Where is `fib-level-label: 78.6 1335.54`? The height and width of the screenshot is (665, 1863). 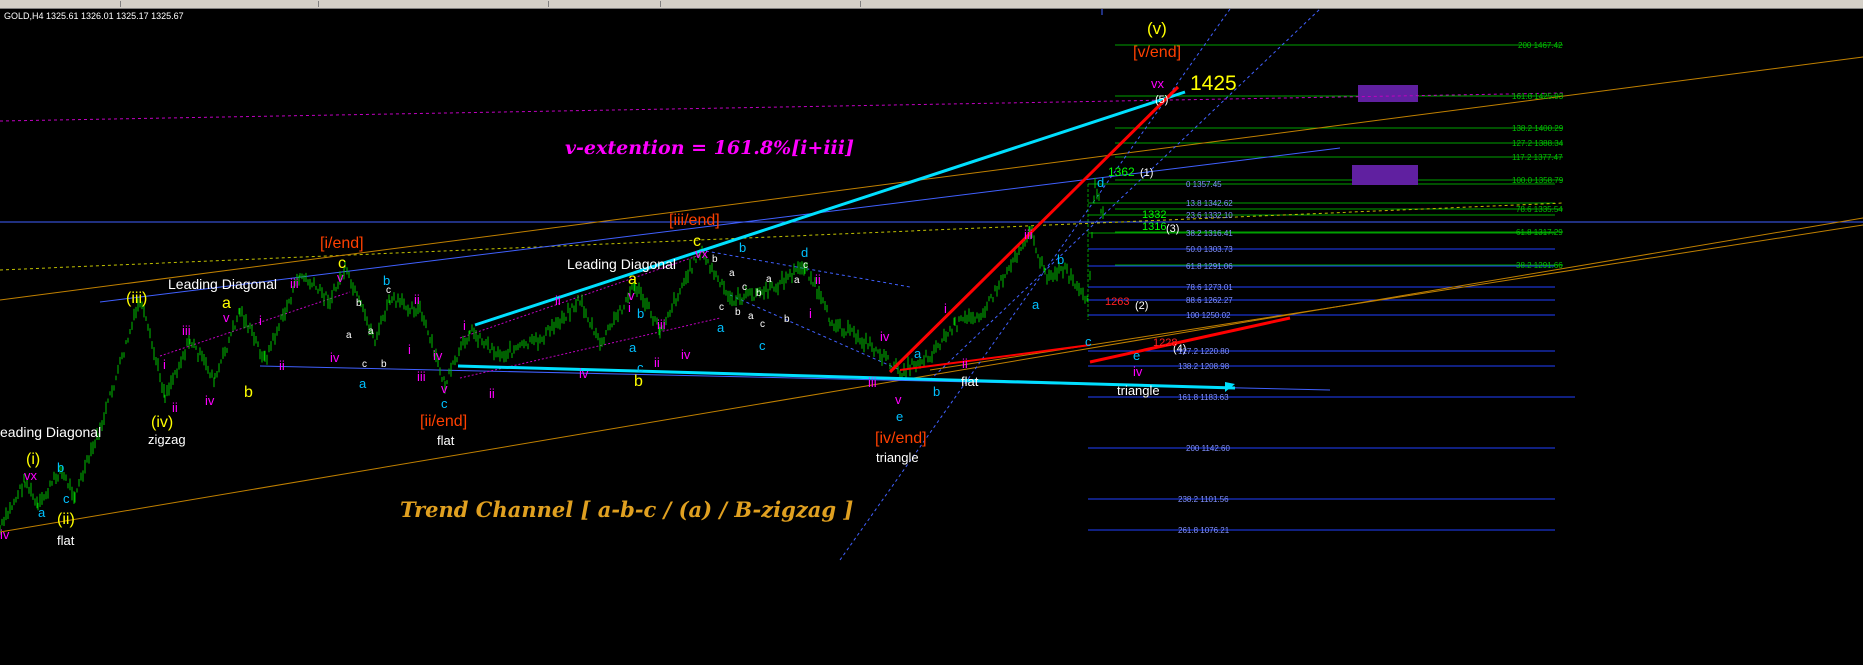 fib-level-label: 78.6 1335.54 is located at coordinates (1539, 209).